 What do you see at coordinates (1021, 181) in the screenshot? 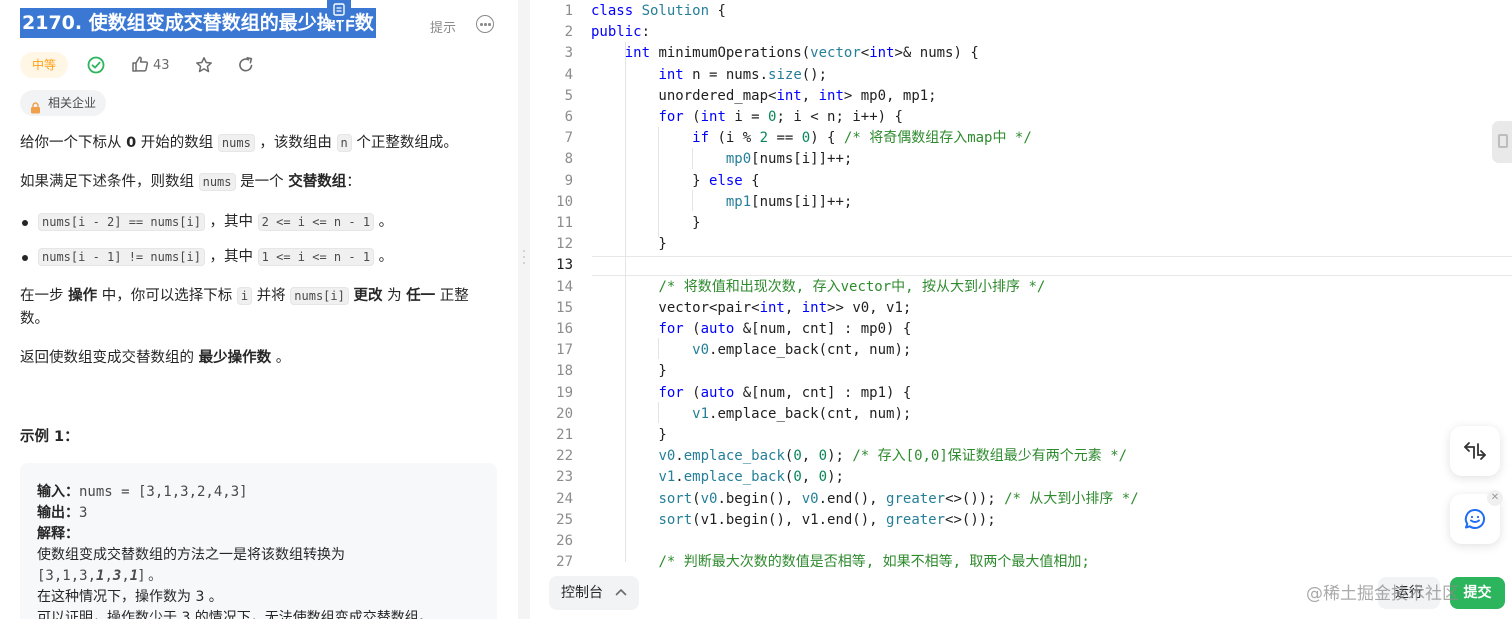
I see `code-line: 9 } else {` at bounding box center [1021, 181].